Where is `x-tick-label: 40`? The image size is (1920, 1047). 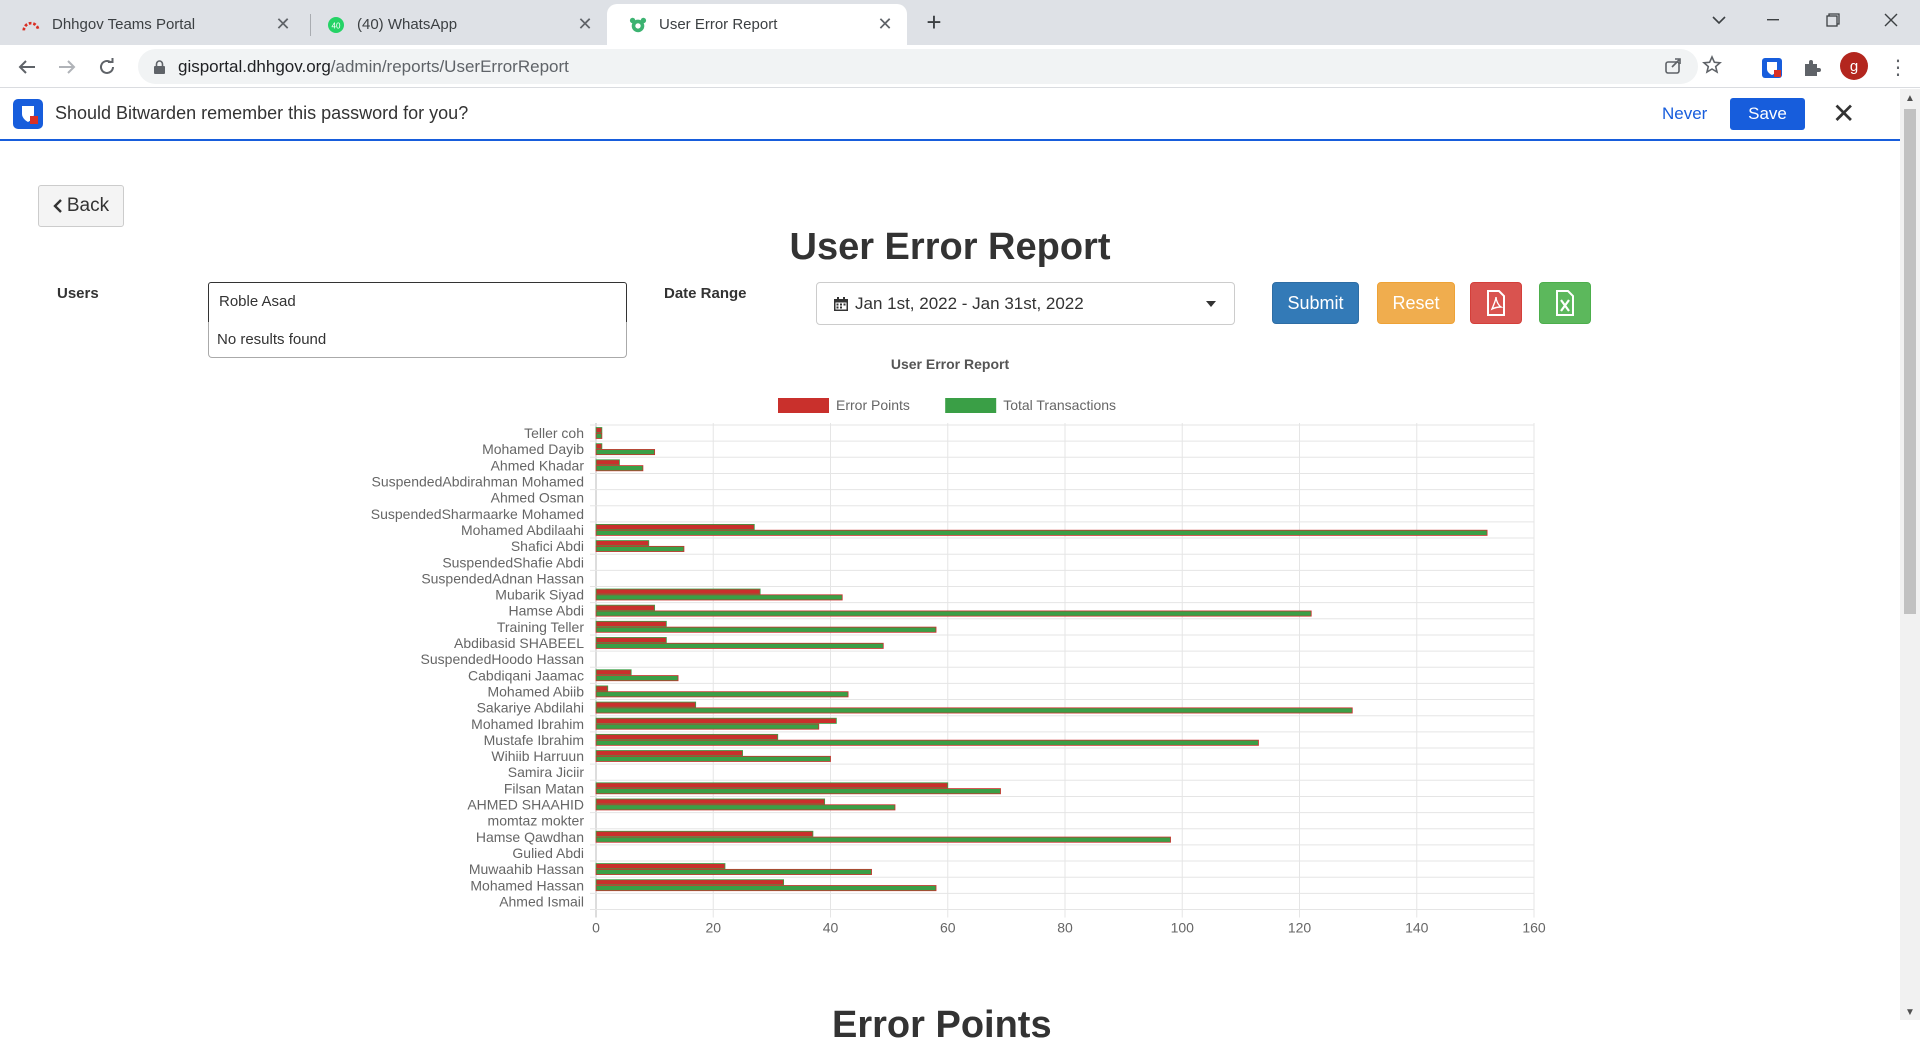
x-tick-label: 40 is located at coordinates (831, 928).